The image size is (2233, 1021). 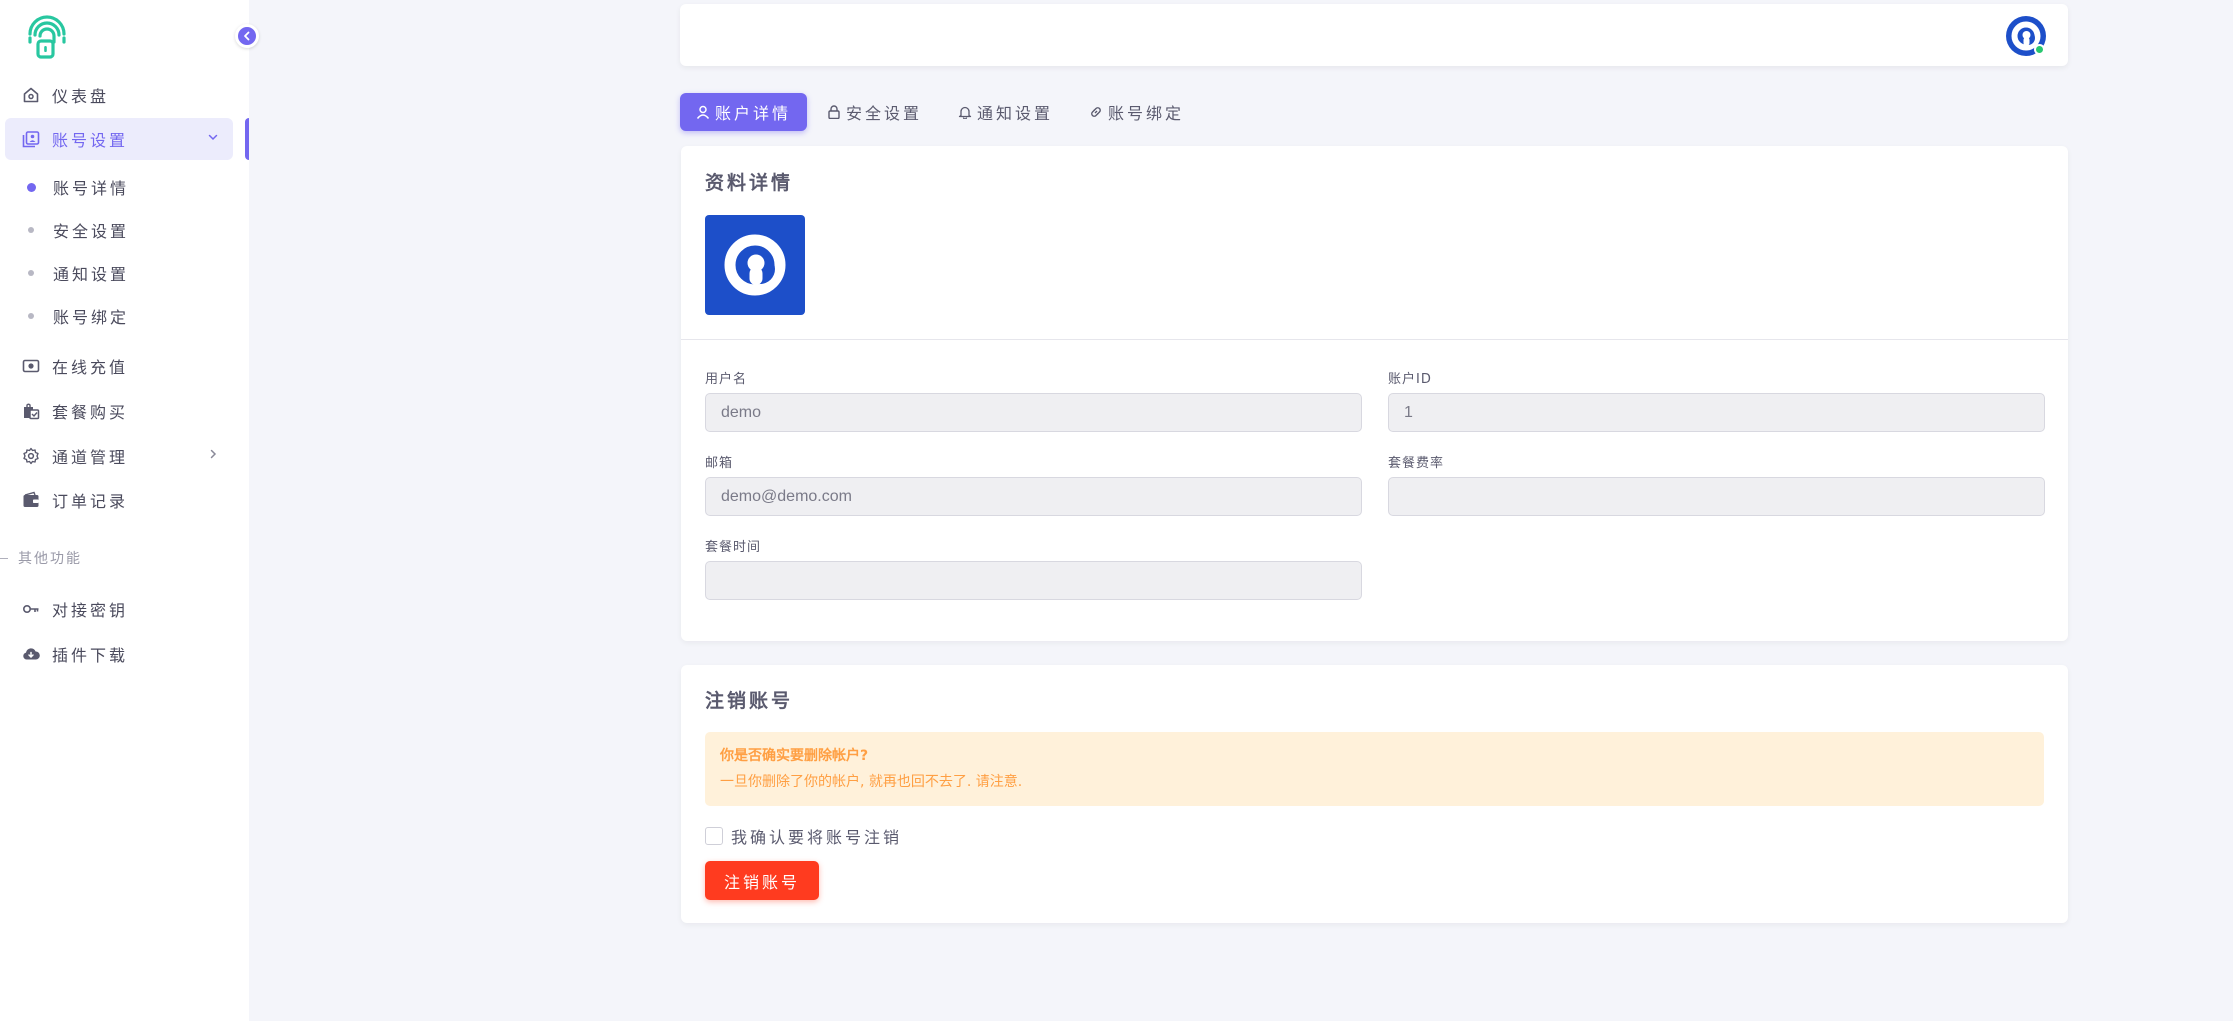 I want to click on user-avatar, so click(x=2026, y=36).